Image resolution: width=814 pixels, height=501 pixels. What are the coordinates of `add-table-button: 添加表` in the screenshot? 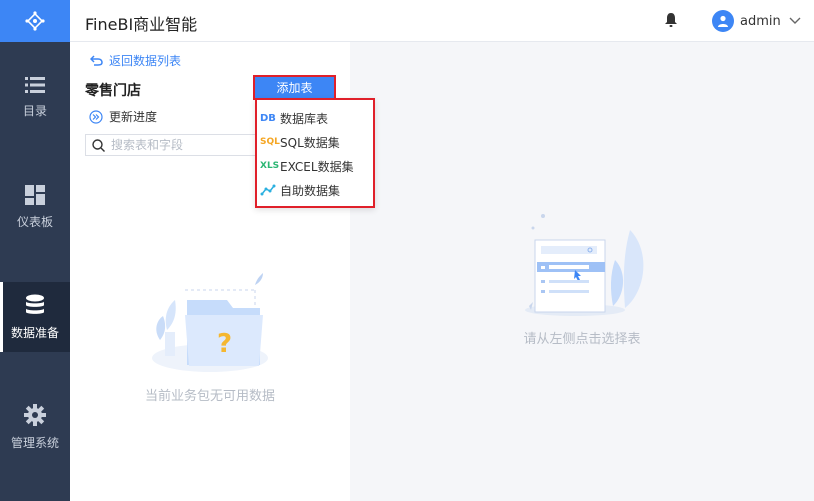 It's located at (294, 87).